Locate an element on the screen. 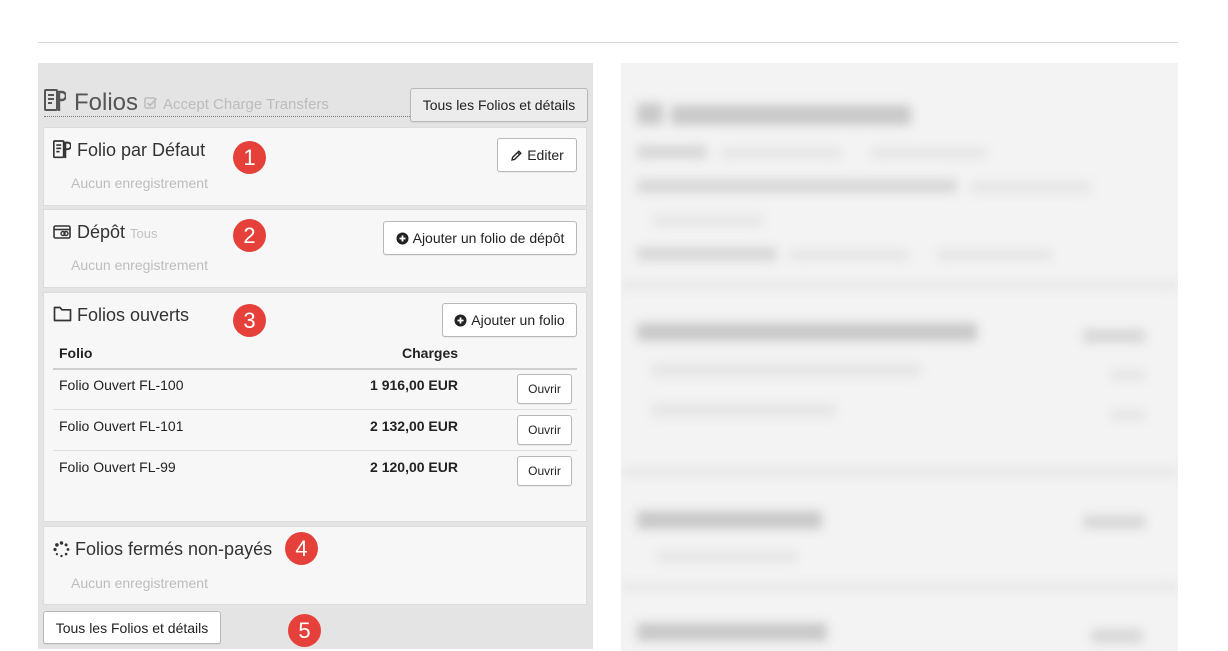 The width and height of the screenshot is (1228, 651). folio-name: Folio Ouvert FL-99 is located at coordinates (117, 467).